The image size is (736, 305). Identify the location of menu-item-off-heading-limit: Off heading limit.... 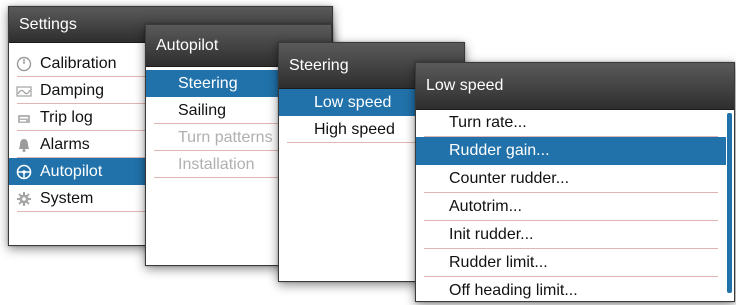
(571, 289).